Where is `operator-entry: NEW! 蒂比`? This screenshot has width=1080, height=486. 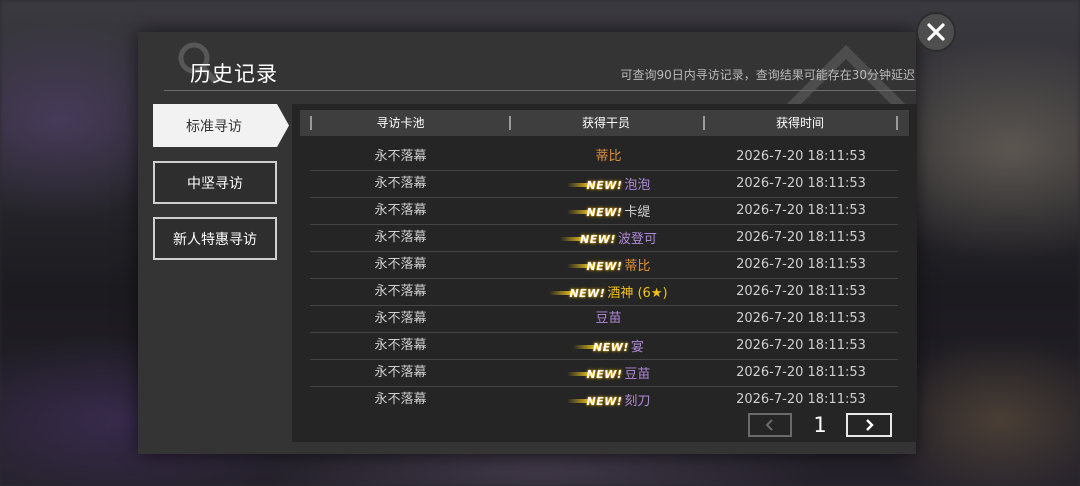 operator-entry: NEW! 蒂比 is located at coordinates (608, 266).